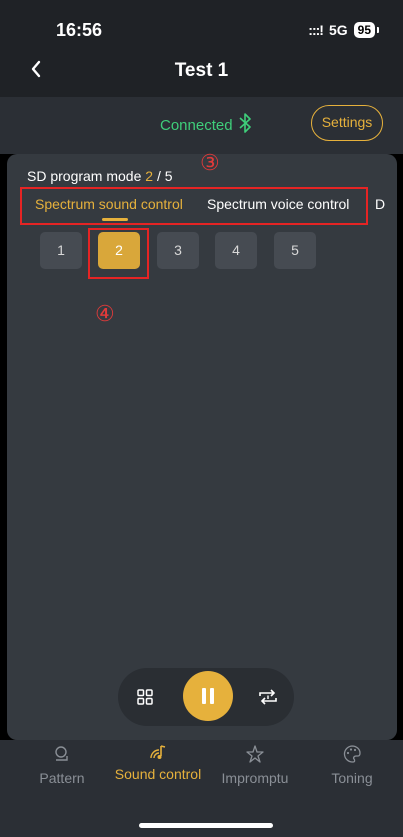 The image size is (403, 837). I want to click on annotation-marker-4: ④, so click(105, 314).